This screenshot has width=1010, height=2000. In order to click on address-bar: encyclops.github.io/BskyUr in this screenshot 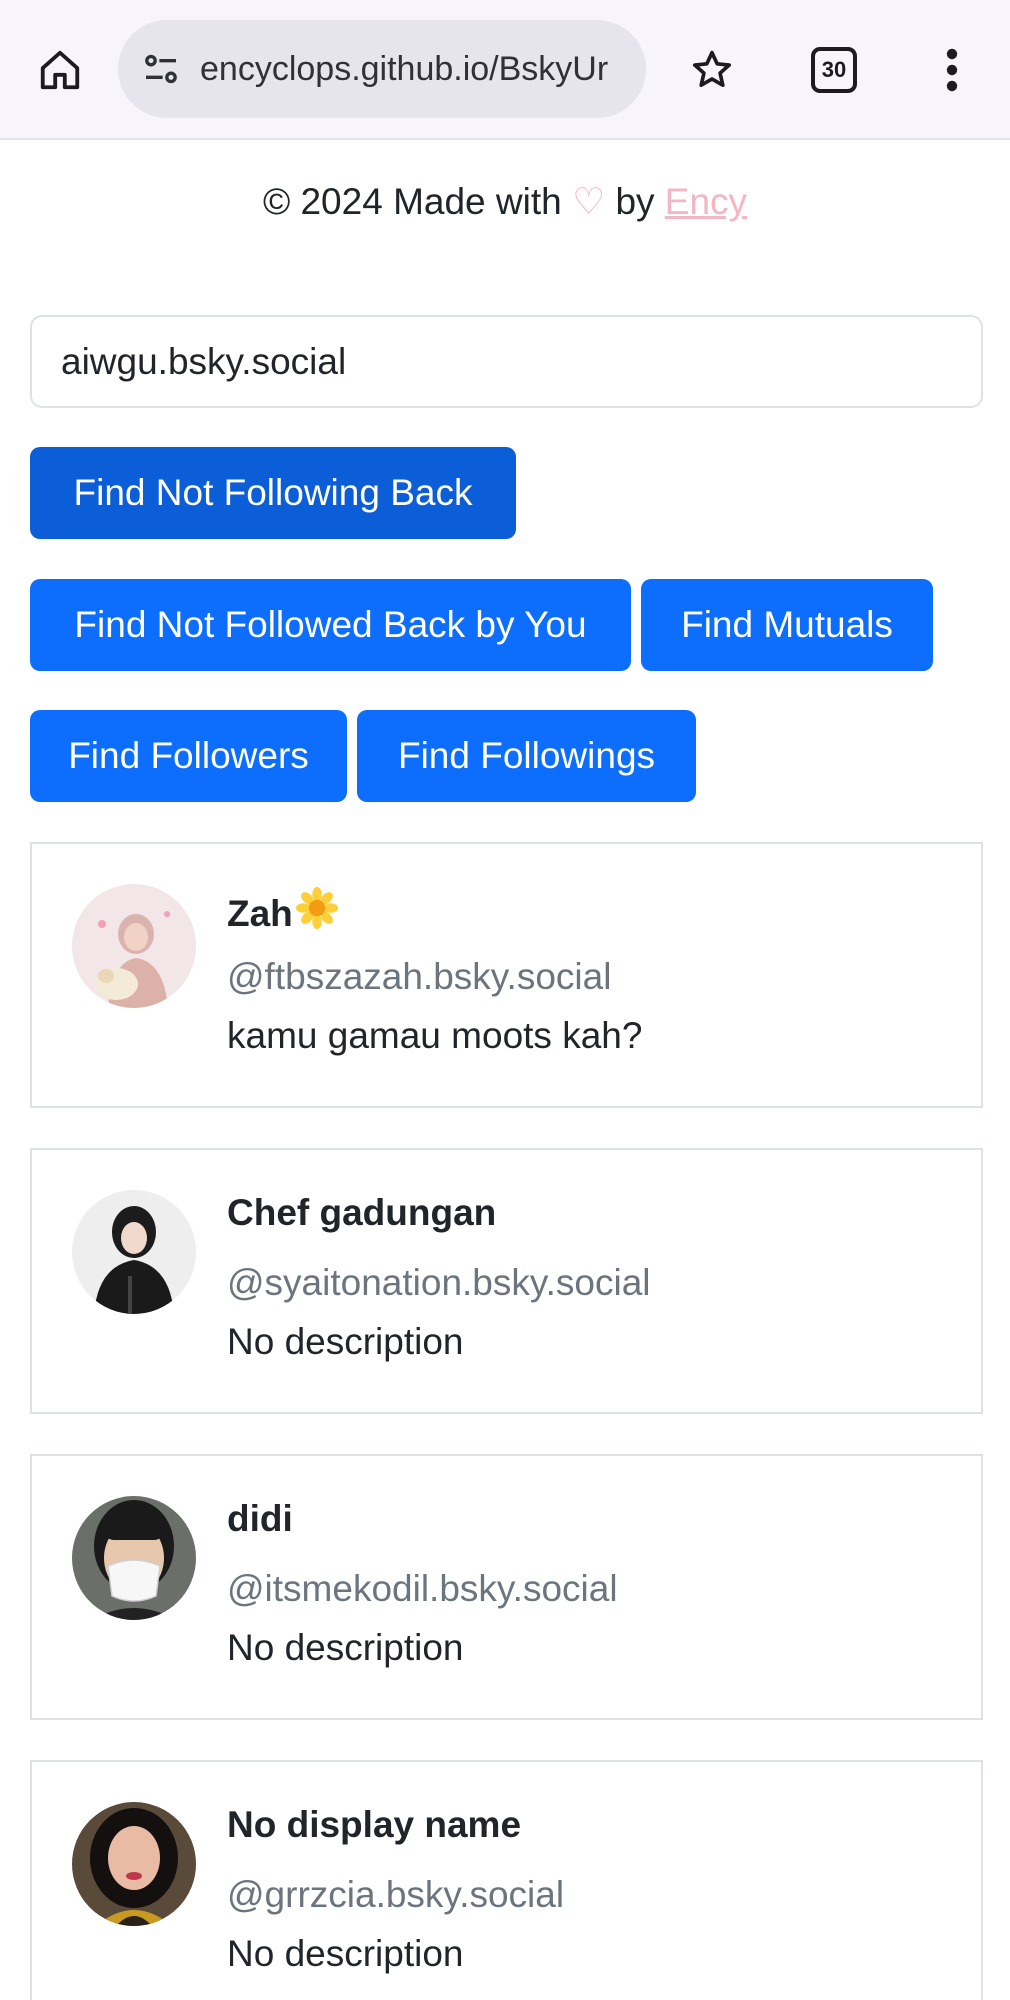, I will do `click(382, 69)`.